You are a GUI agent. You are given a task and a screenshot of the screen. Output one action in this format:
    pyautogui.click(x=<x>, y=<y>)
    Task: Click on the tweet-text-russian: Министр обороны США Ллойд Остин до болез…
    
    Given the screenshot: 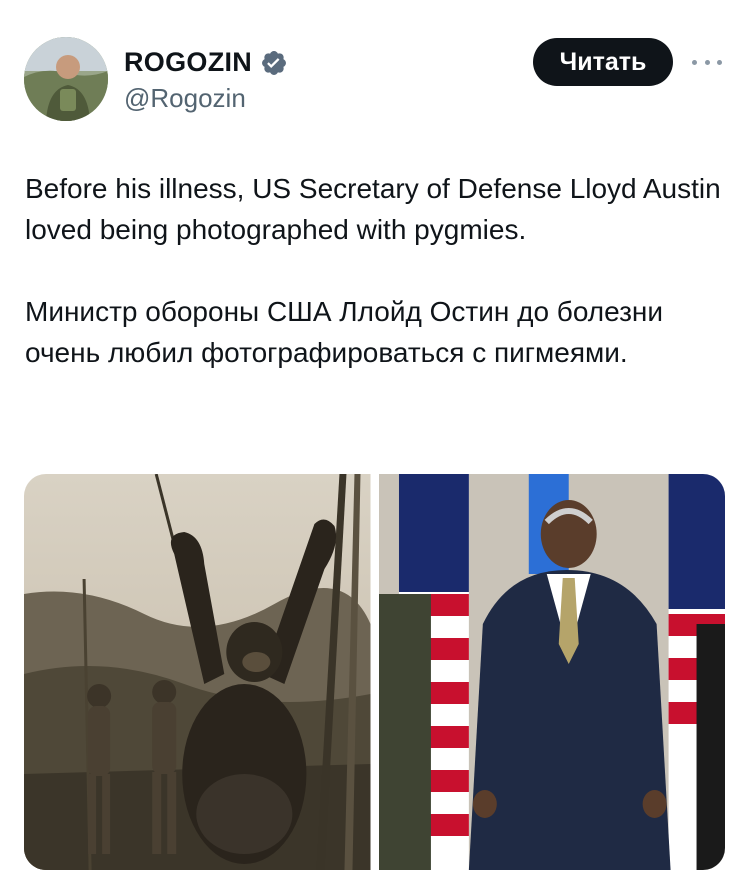 What is the action you would take?
    pyautogui.click(x=344, y=332)
    